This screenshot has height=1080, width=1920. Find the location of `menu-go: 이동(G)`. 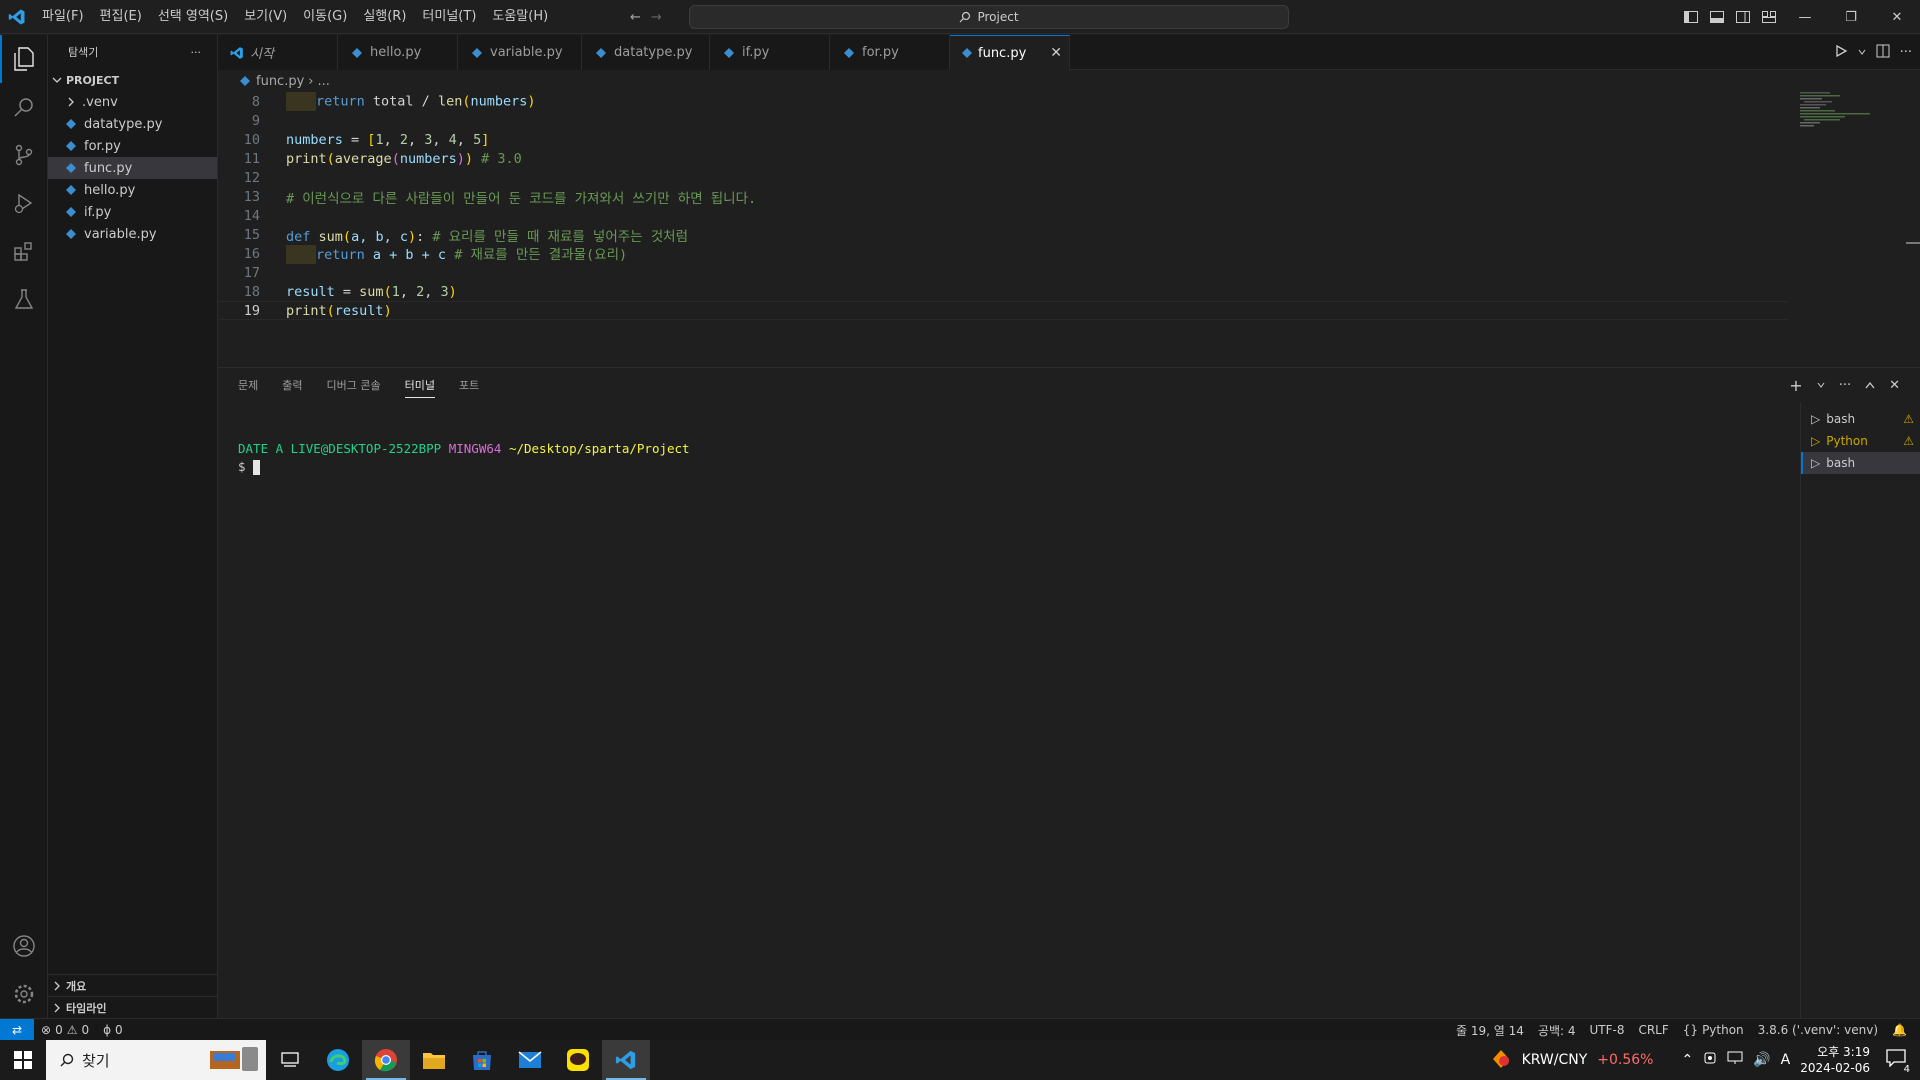

menu-go: 이동(G) is located at coordinates (325, 17).